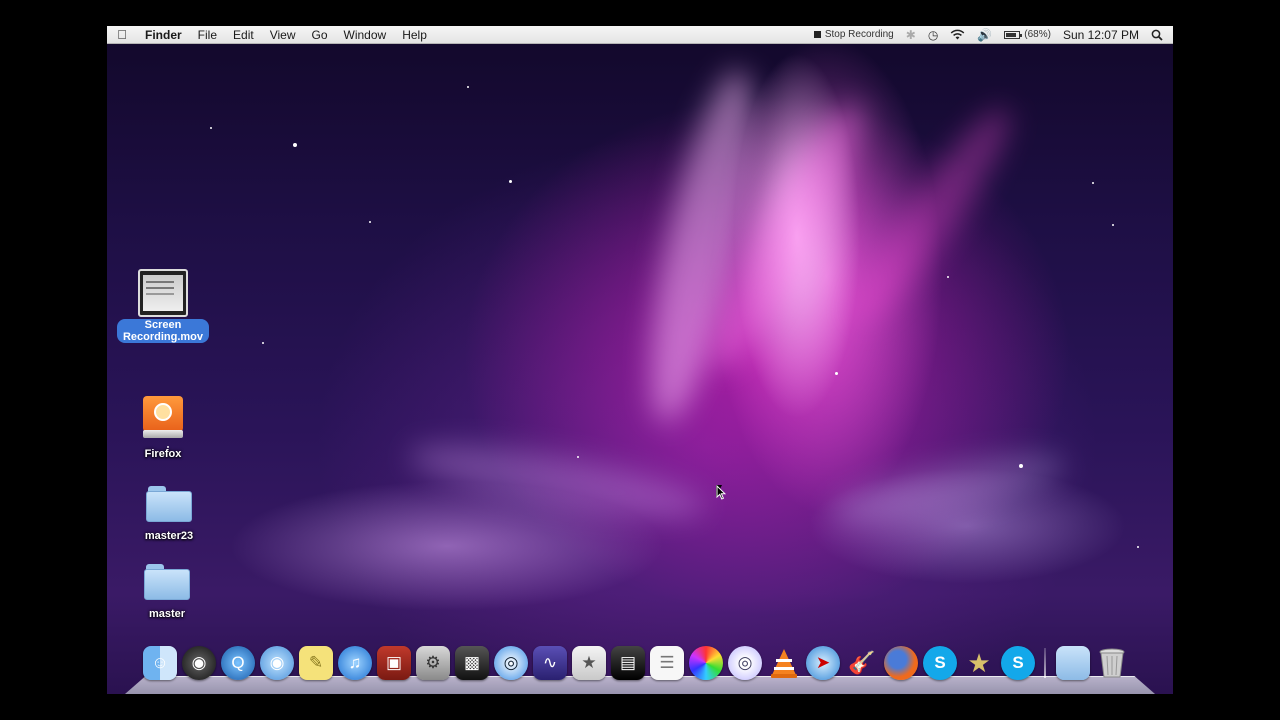 This screenshot has height=720, width=1280. I want to click on menu-edit: Edit, so click(243, 35).